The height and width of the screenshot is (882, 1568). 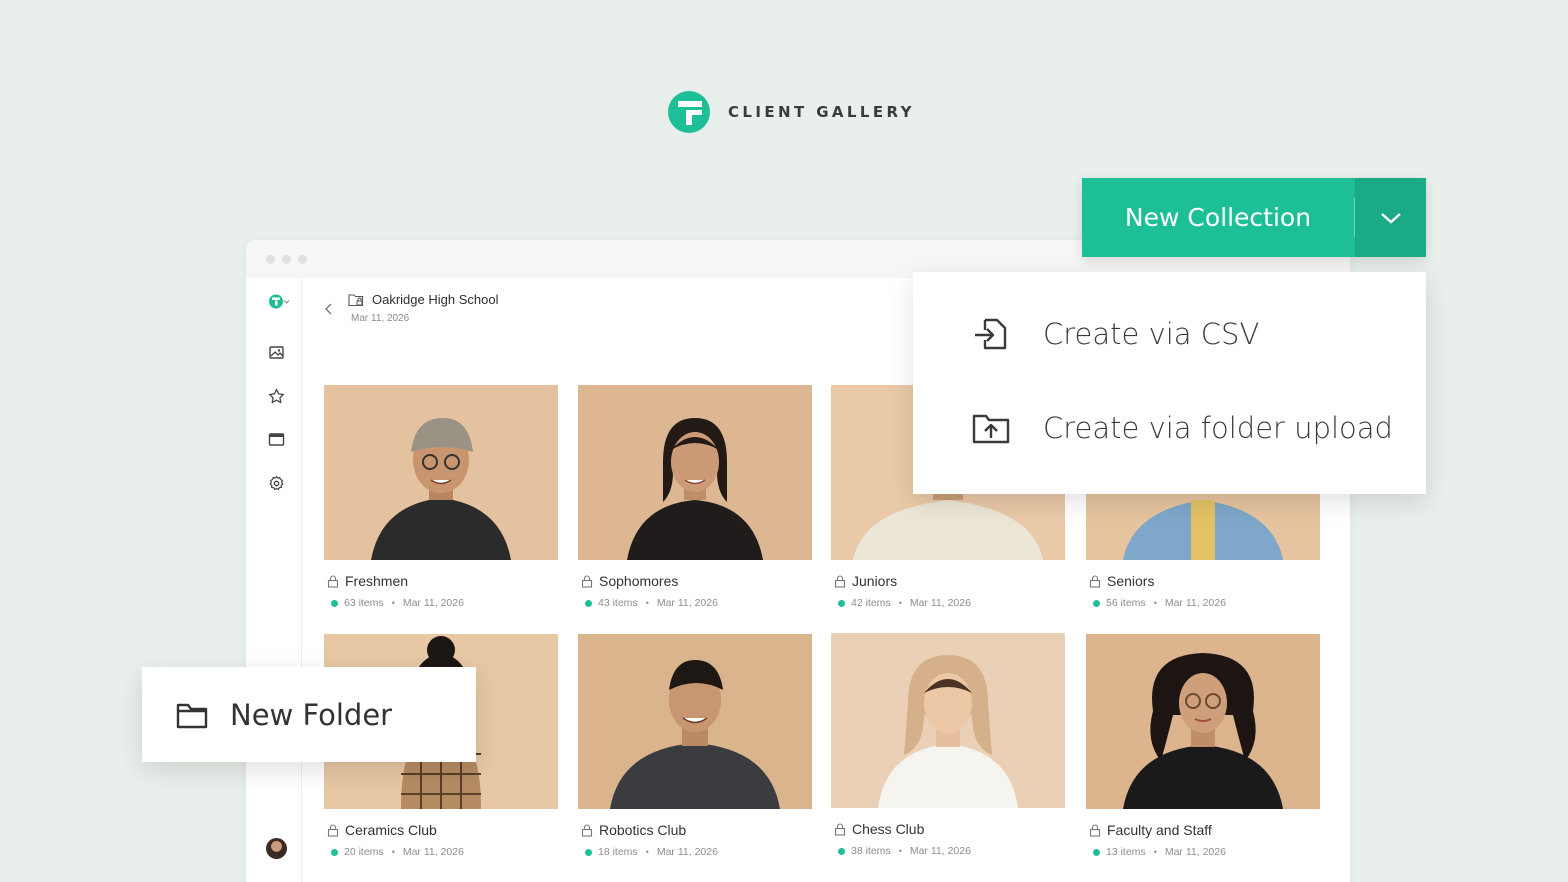 What do you see at coordinates (871, 603) in the screenshot?
I see `item-count: 42 items` at bounding box center [871, 603].